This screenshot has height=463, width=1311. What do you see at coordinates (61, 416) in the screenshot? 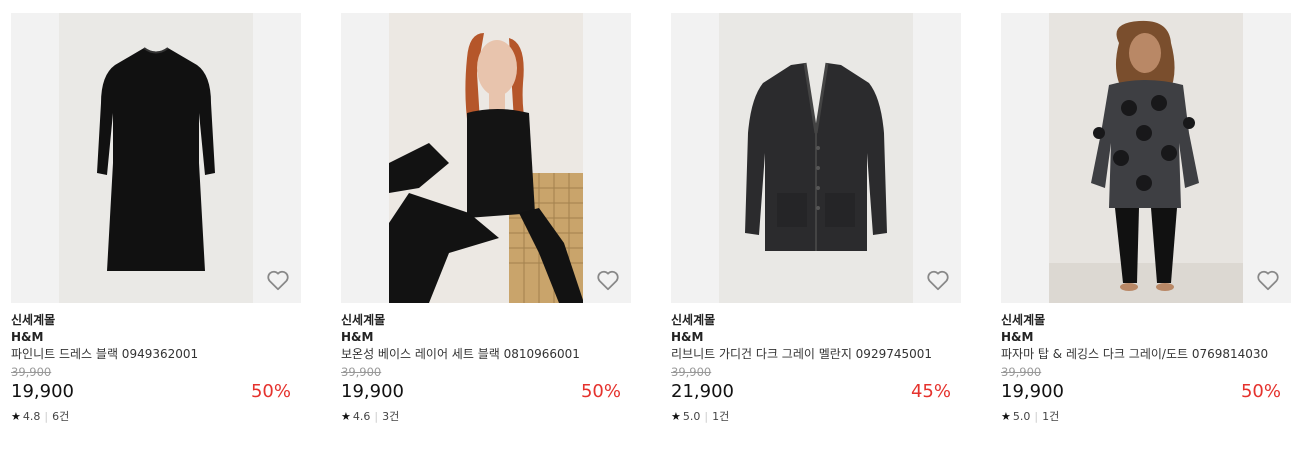
I see `review-count: 6건` at bounding box center [61, 416].